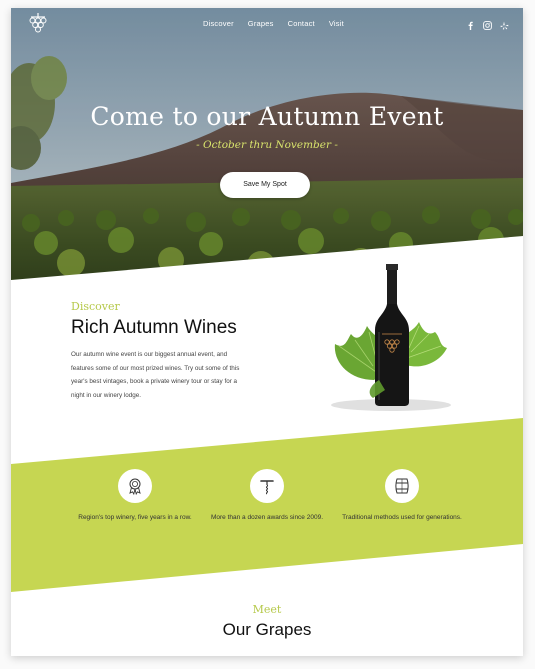 The width and height of the screenshot is (535, 669). I want to click on meet-section: Meet Our Grapes, so click(267, 621).